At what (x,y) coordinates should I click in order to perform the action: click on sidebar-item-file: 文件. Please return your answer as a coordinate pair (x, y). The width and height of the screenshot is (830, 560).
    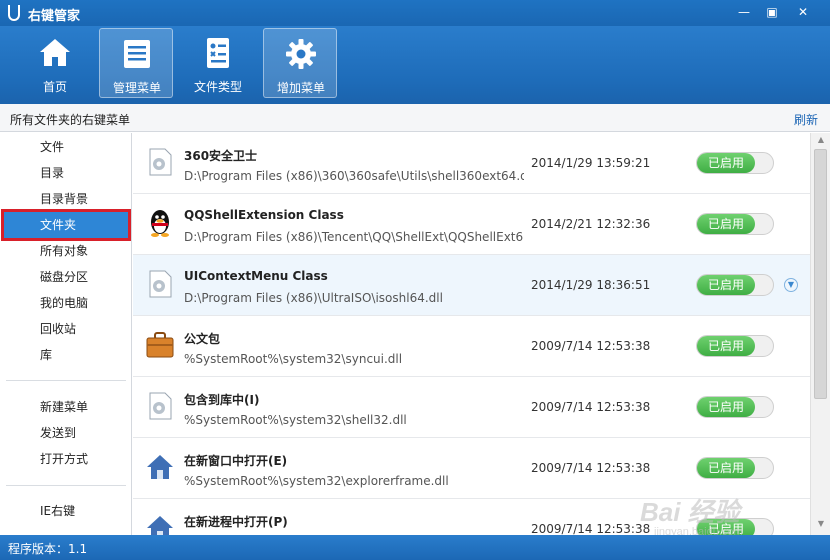
    Looking at the image, I should click on (65, 147).